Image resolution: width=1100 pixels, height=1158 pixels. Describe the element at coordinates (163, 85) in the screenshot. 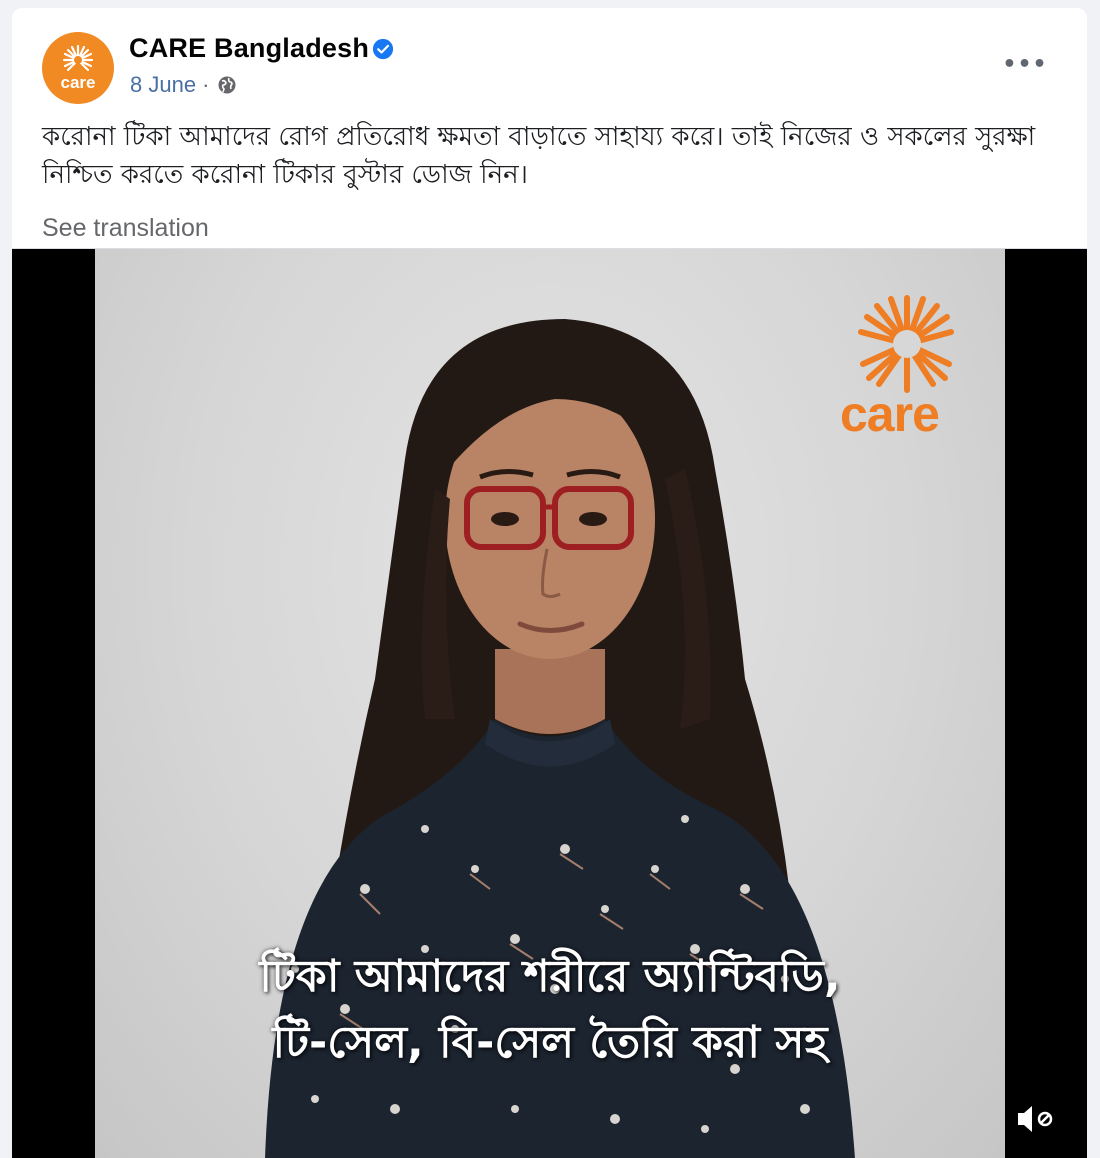

I see `post-date-link: 8 June` at that location.